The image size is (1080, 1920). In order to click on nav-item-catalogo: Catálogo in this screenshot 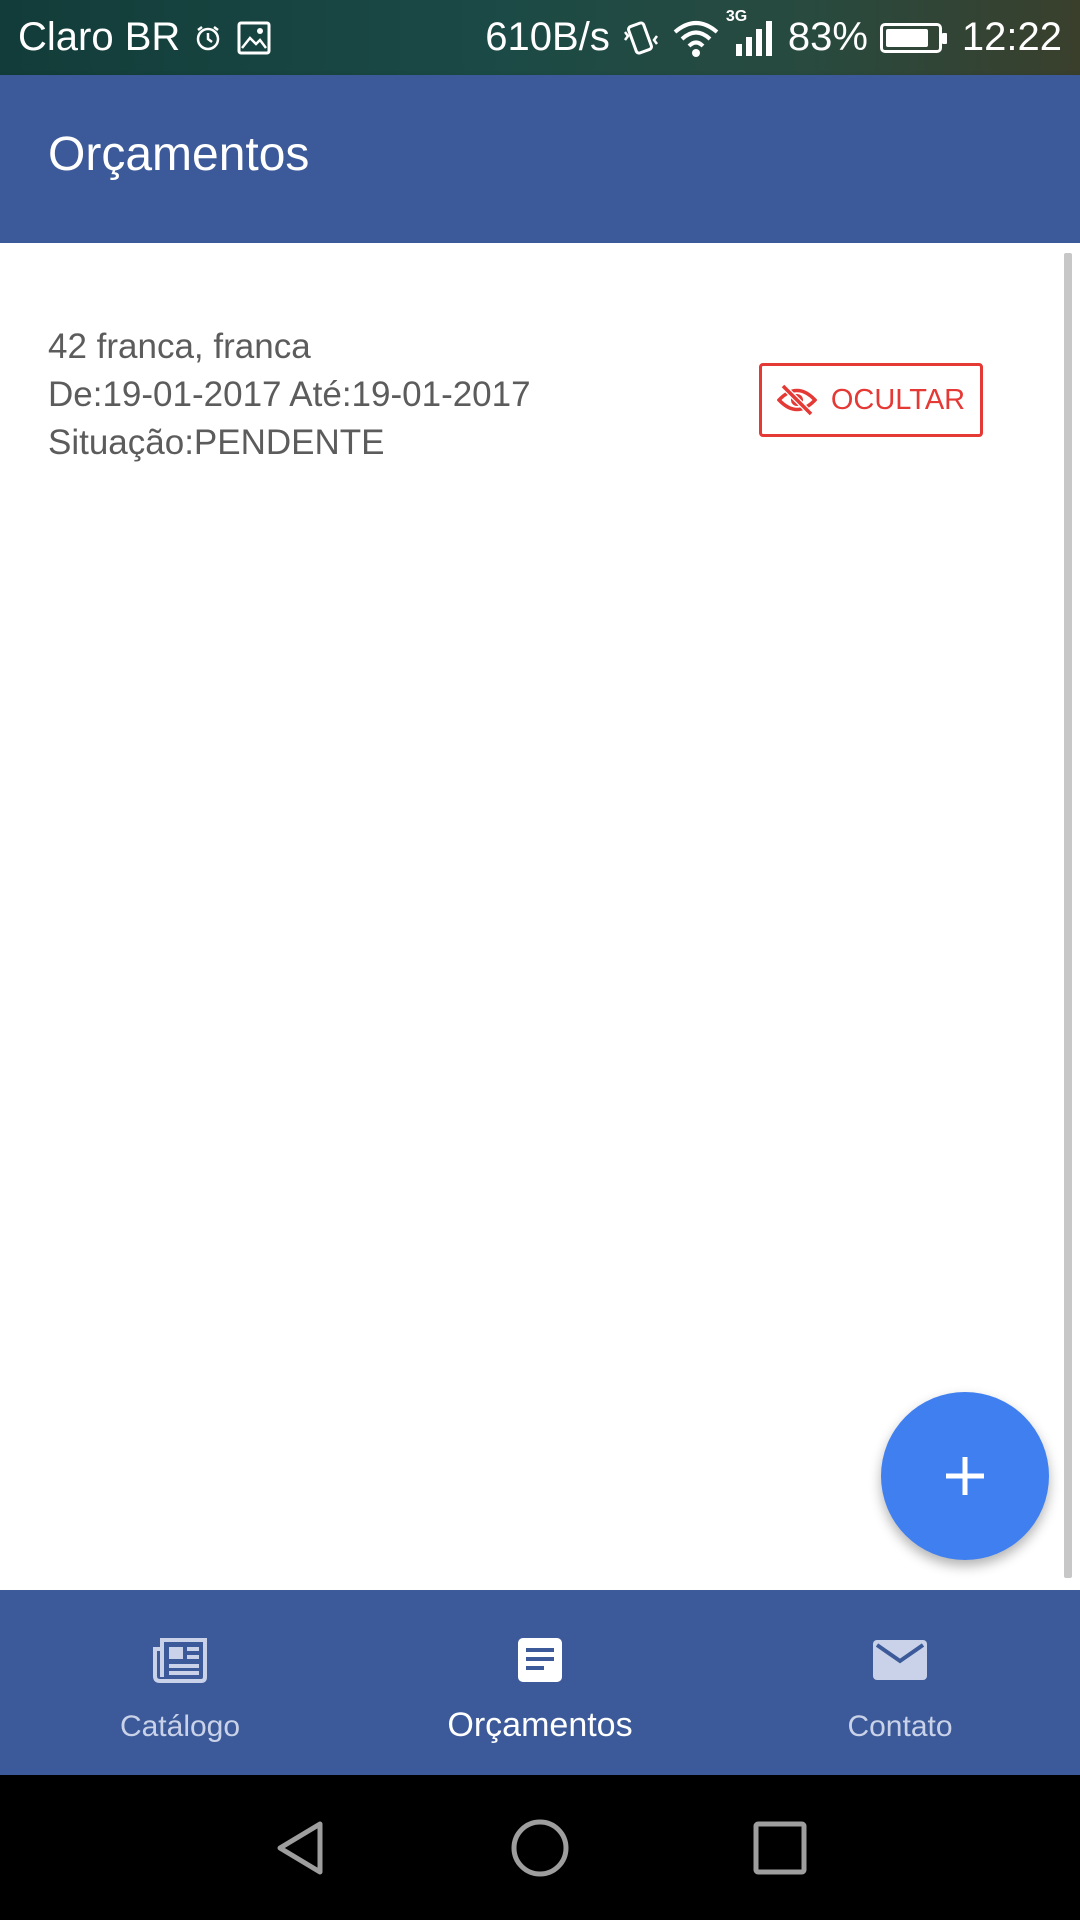, I will do `click(180, 1682)`.